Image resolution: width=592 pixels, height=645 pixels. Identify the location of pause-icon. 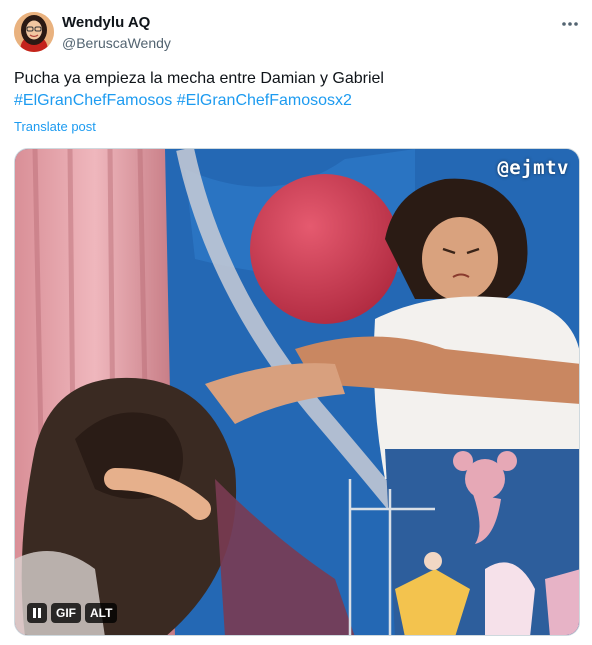
(37, 613).